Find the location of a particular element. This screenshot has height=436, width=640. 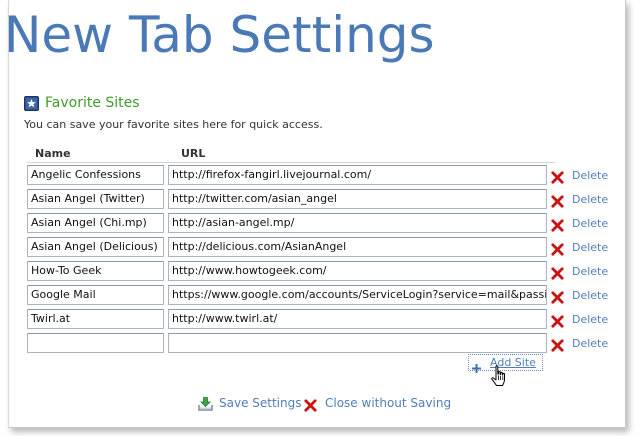

site-url-input: http://www.howtogeek.com/ is located at coordinates (357, 271).